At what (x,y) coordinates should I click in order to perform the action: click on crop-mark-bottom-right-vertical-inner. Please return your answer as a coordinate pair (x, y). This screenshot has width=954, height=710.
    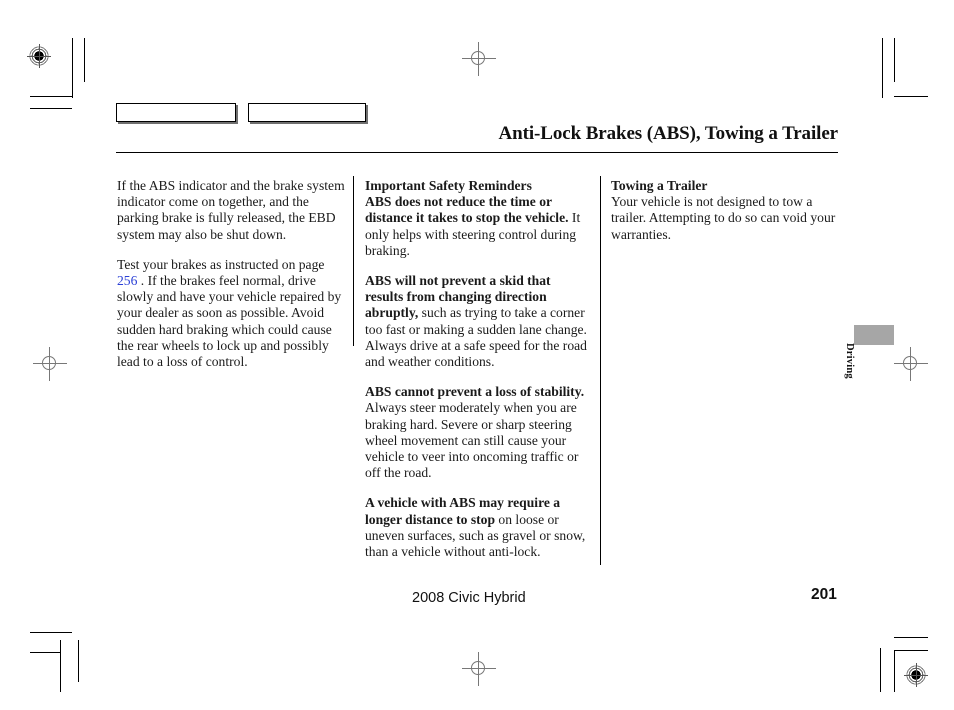
    Looking at the image, I should click on (894, 671).